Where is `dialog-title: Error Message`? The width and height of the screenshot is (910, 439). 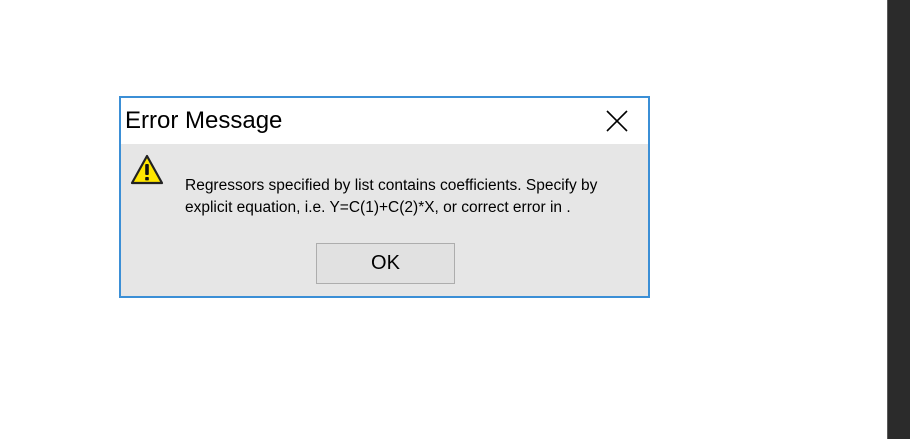
dialog-title: Error Message is located at coordinates (204, 120).